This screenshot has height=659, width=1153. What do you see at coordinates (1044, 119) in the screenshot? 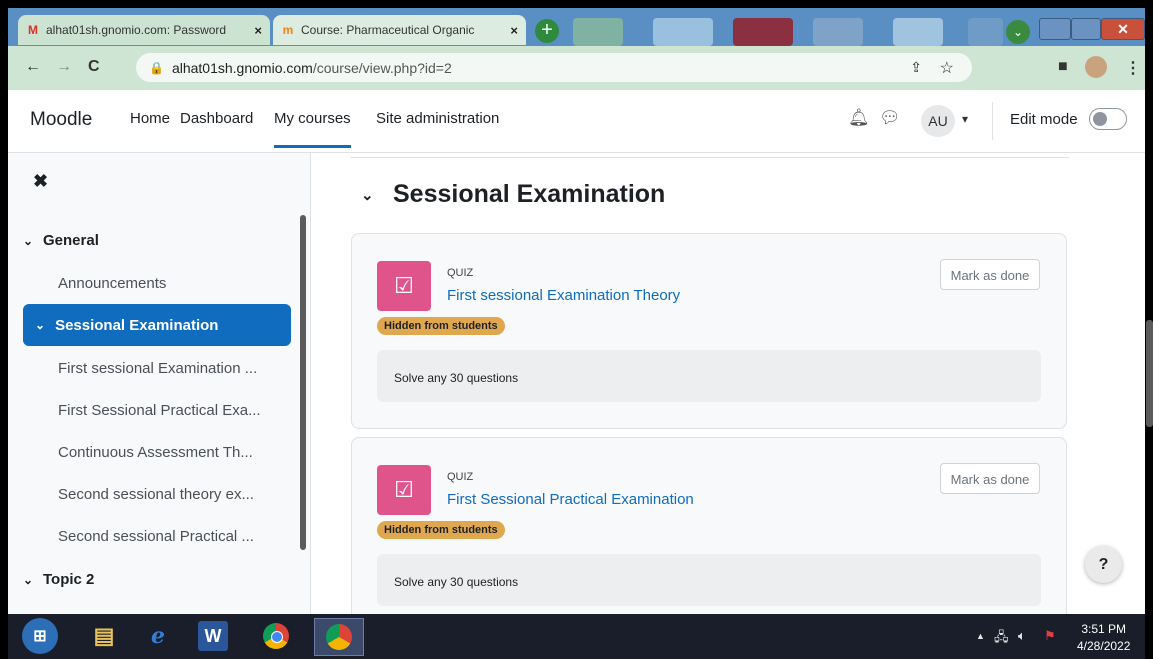
I see `edit-mode-label: Edit mode` at bounding box center [1044, 119].